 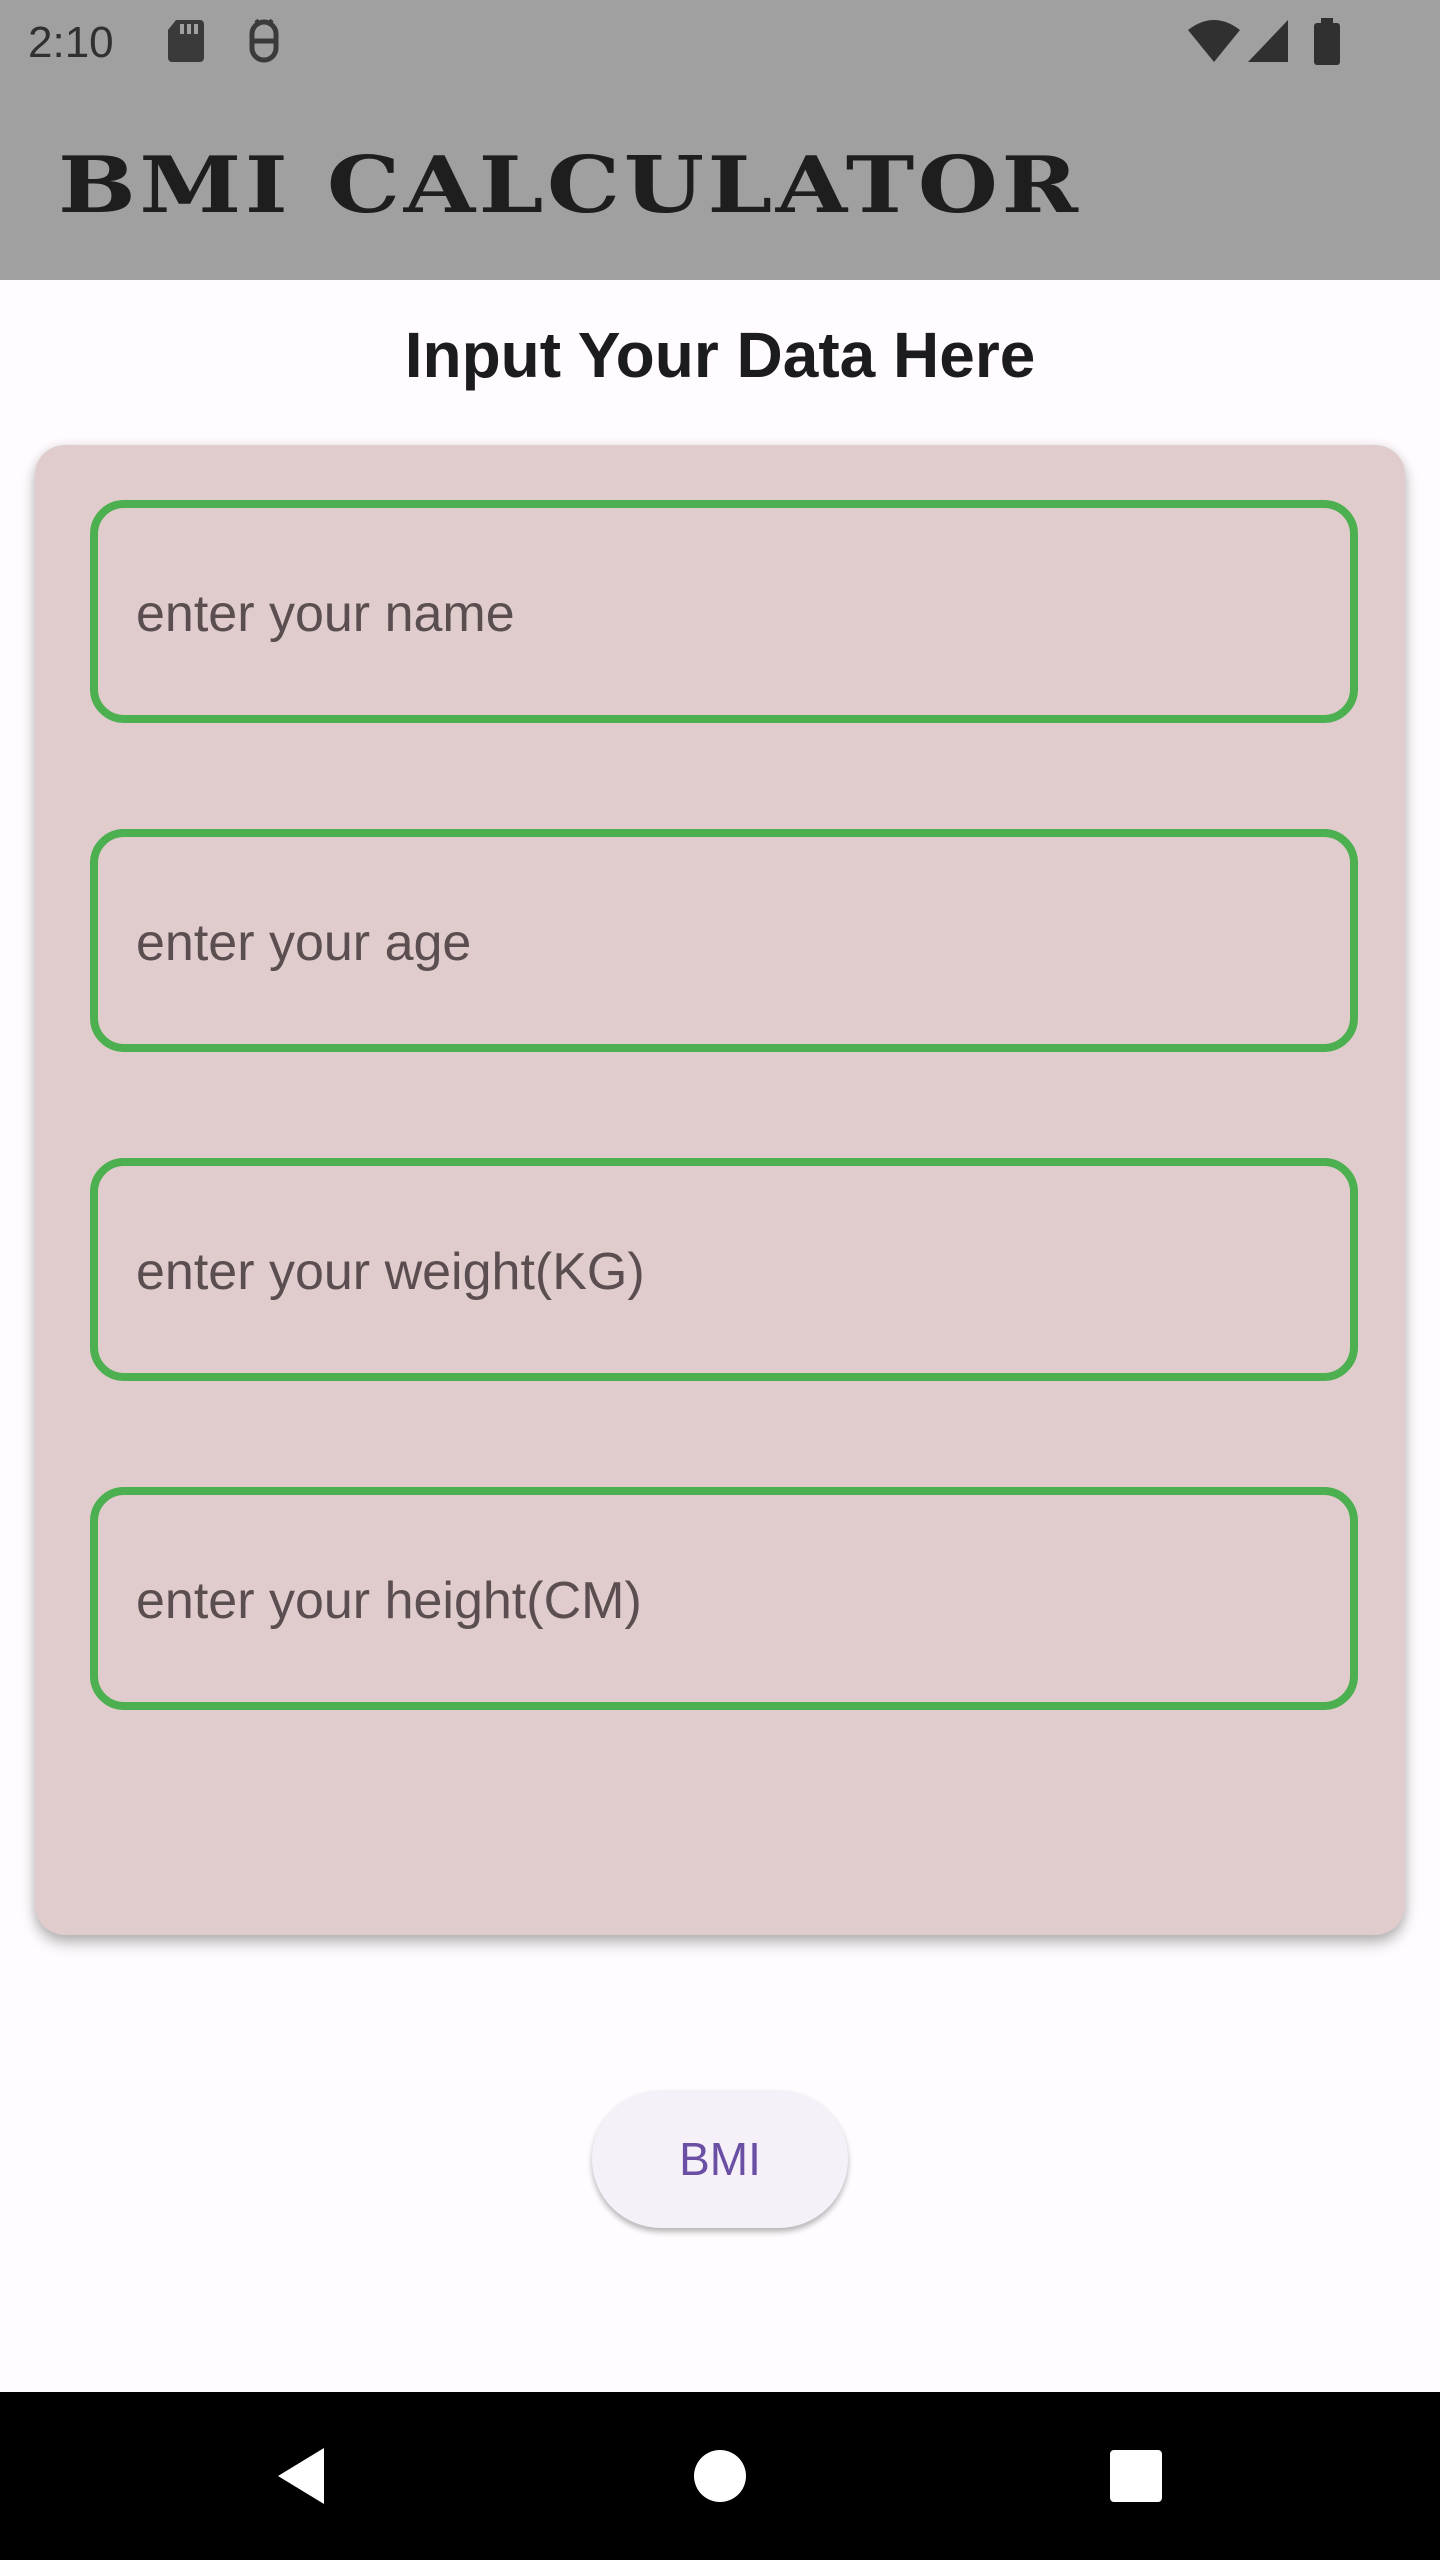 What do you see at coordinates (720, 355) in the screenshot?
I see `page-heading: Input Your Data Here` at bounding box center [720, 355].